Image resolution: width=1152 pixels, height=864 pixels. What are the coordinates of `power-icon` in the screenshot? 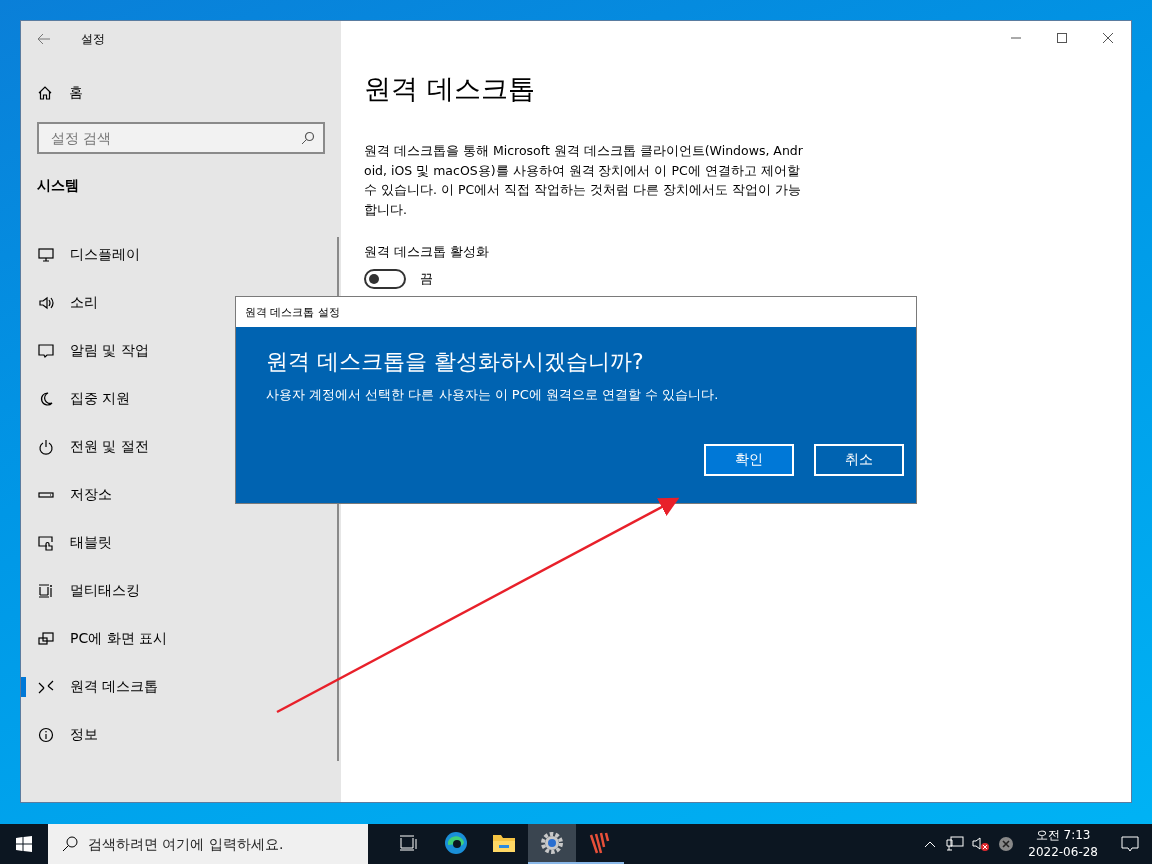 It's located at (46, 447).